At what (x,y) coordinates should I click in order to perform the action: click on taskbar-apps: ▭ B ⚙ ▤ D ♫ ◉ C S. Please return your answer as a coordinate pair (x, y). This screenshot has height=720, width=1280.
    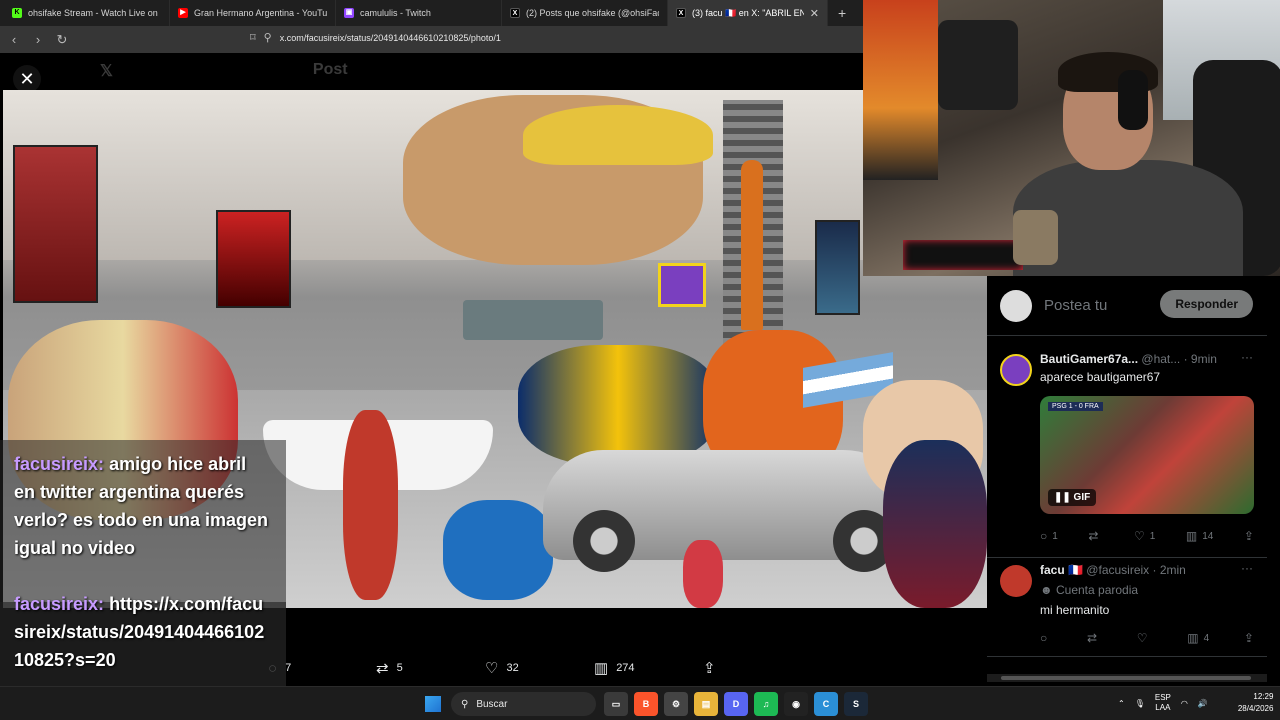
    Looking at the image, I should click on (736, 704).